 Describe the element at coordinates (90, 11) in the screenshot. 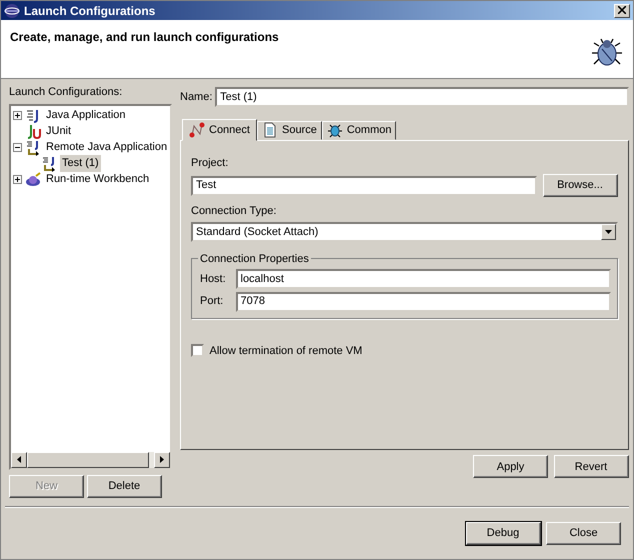

I see `window-title: Launch Configurations` at that location.